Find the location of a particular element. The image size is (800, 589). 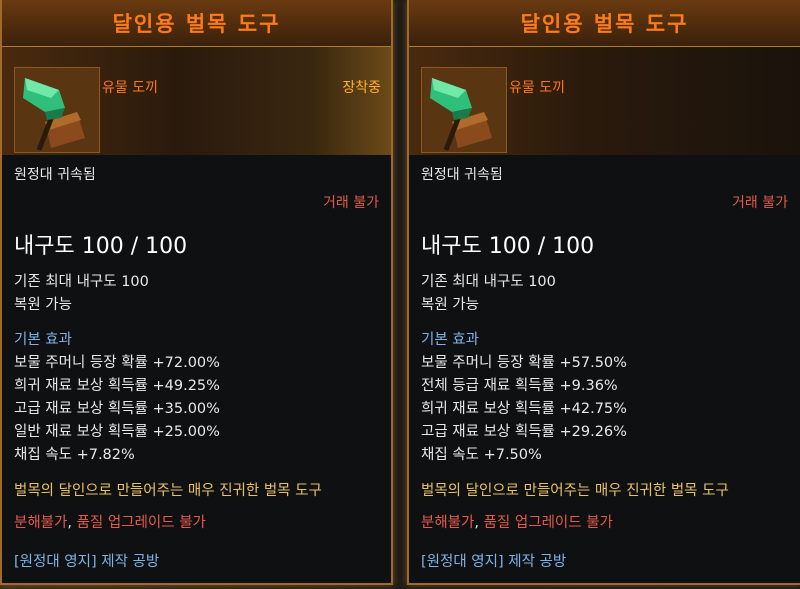

effect-line: 채집 속도 +7.82% is located at coordinates (74, 455).